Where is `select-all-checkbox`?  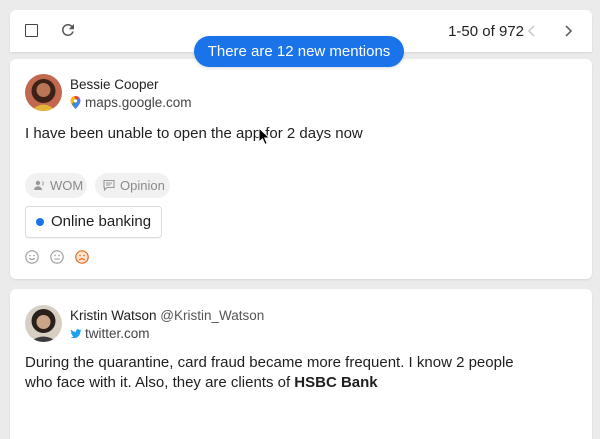 select-all-checkbox is located at coordinates (31, 30).